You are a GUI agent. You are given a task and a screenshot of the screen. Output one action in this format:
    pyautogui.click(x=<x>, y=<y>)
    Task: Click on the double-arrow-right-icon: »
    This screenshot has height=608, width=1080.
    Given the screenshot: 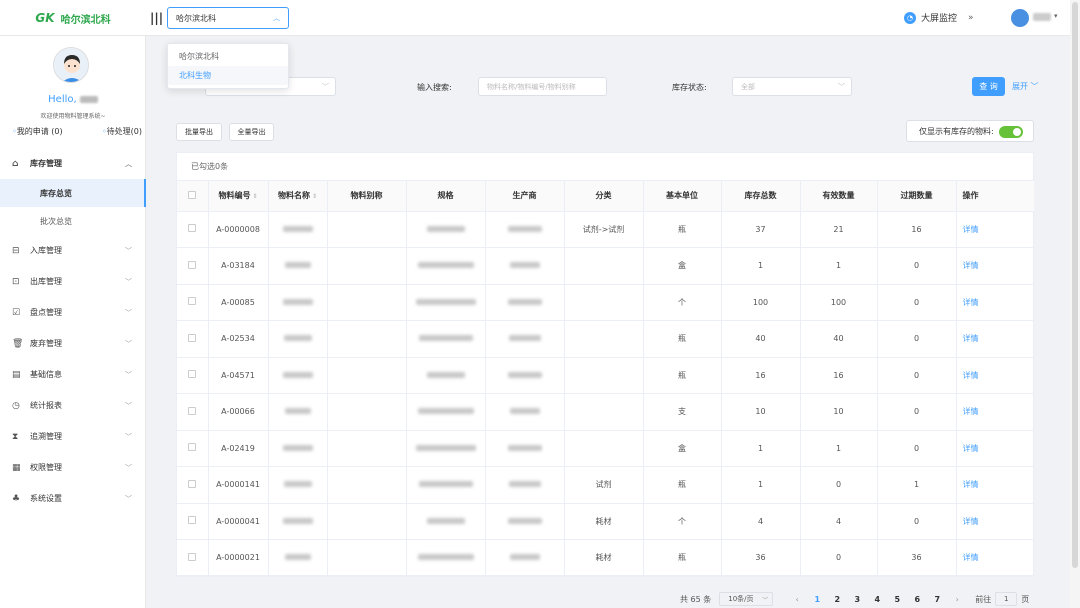 What is the action you would take?
    pyautogui.click(x=971, y=17)
    